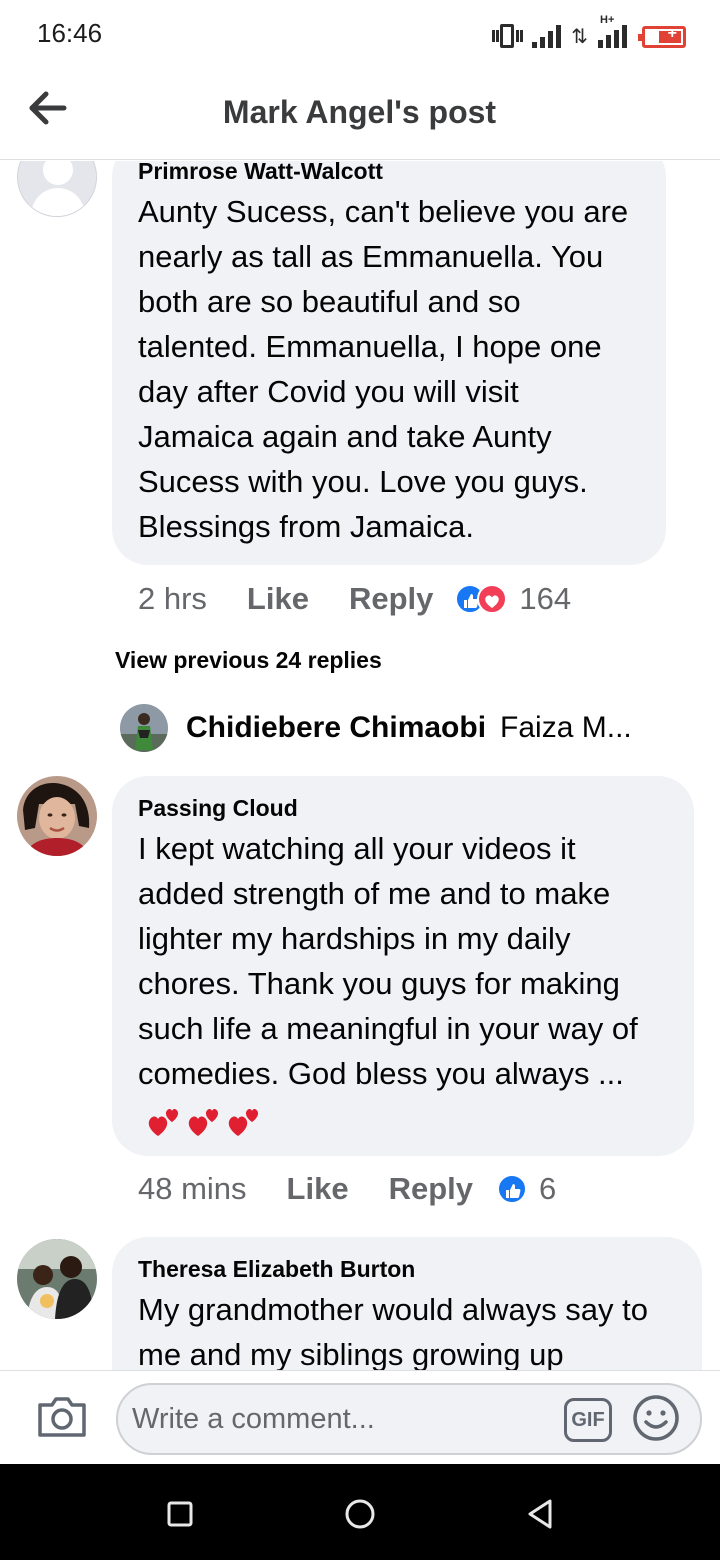  What do you see at coordinates (70, 33) in the screenshot?
I see `status-time: 16:46` at bounding box center [70, 33].